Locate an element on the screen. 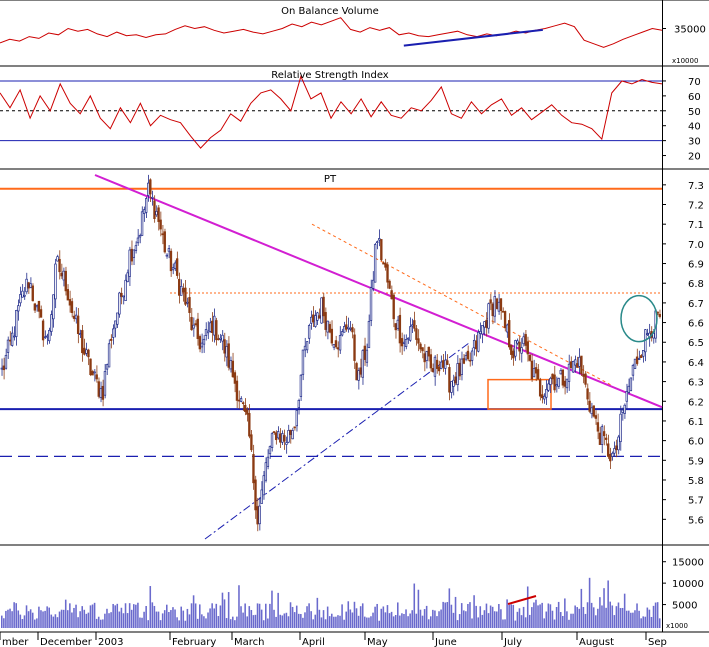 This screenshot has height=647, width=709. pt-tick-label: 7.1 is located at coordinates (696, 225).